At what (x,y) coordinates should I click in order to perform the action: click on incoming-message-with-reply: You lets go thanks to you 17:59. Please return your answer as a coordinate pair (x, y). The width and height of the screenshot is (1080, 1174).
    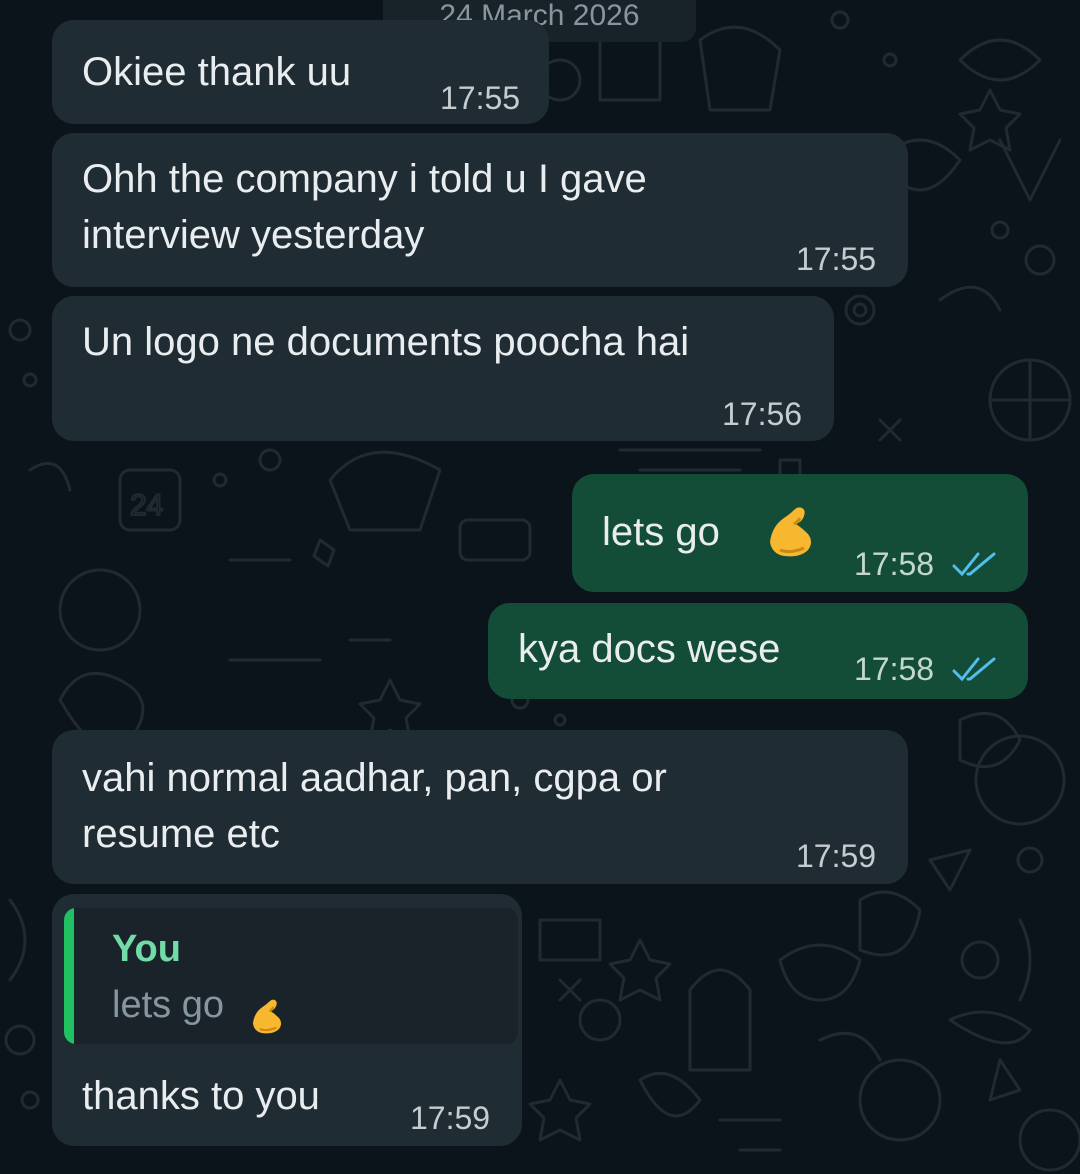
    Looking at the image, I should click on (287, 1020).